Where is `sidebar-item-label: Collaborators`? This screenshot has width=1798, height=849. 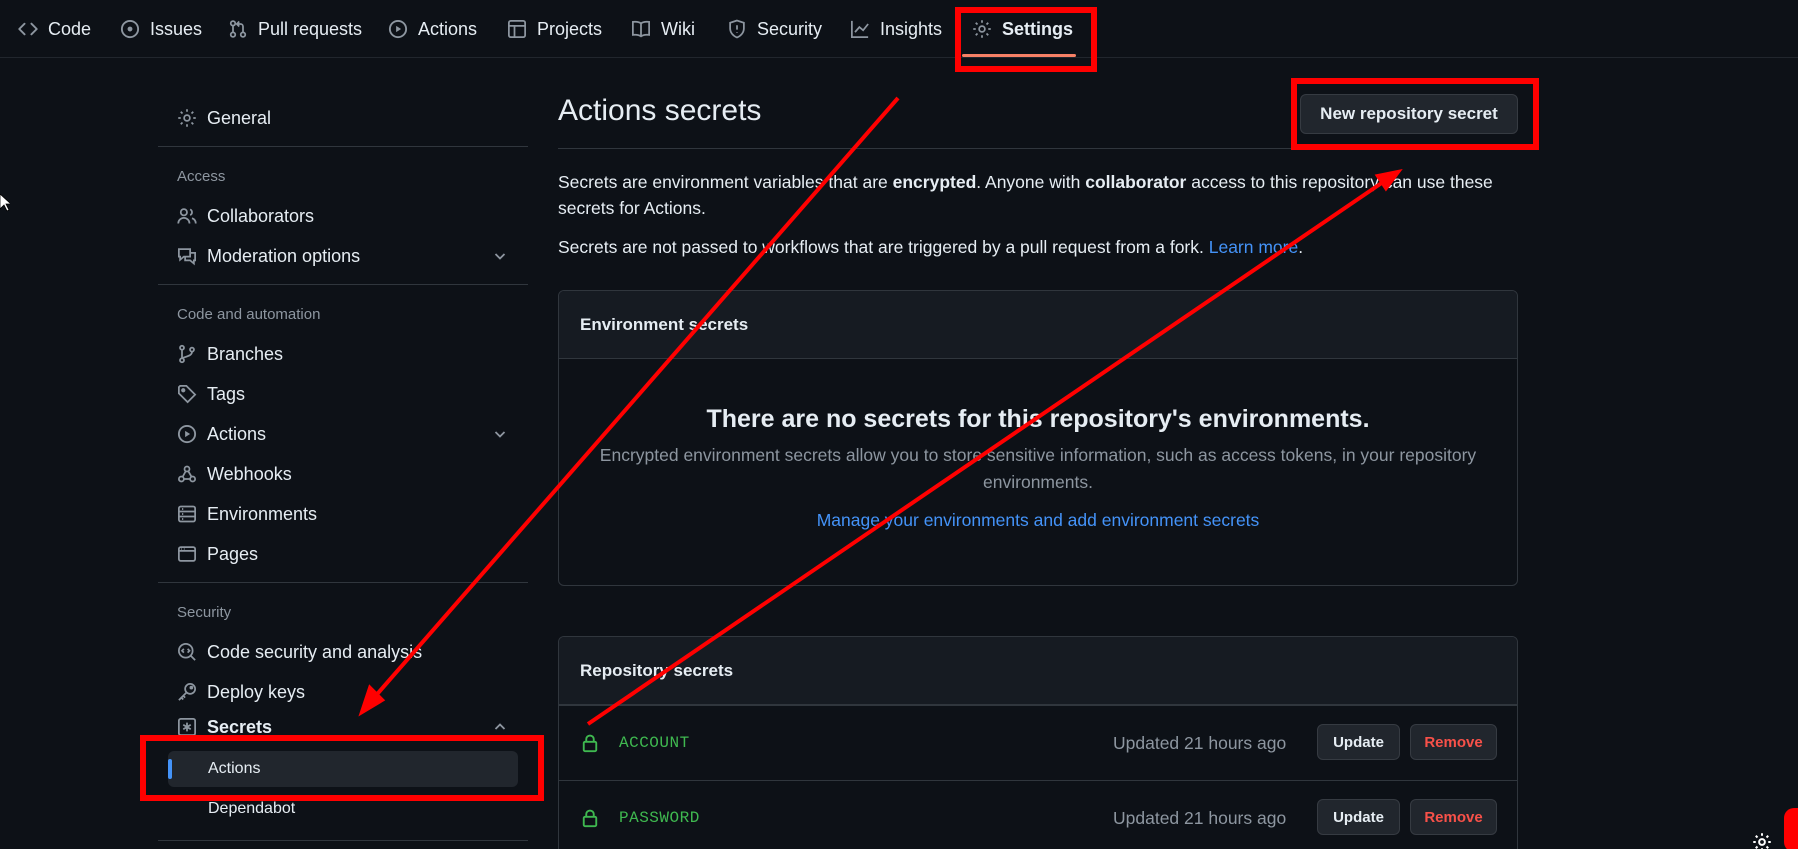
sidebar-item-label: Collaborators is located at coordinates (261, 215).